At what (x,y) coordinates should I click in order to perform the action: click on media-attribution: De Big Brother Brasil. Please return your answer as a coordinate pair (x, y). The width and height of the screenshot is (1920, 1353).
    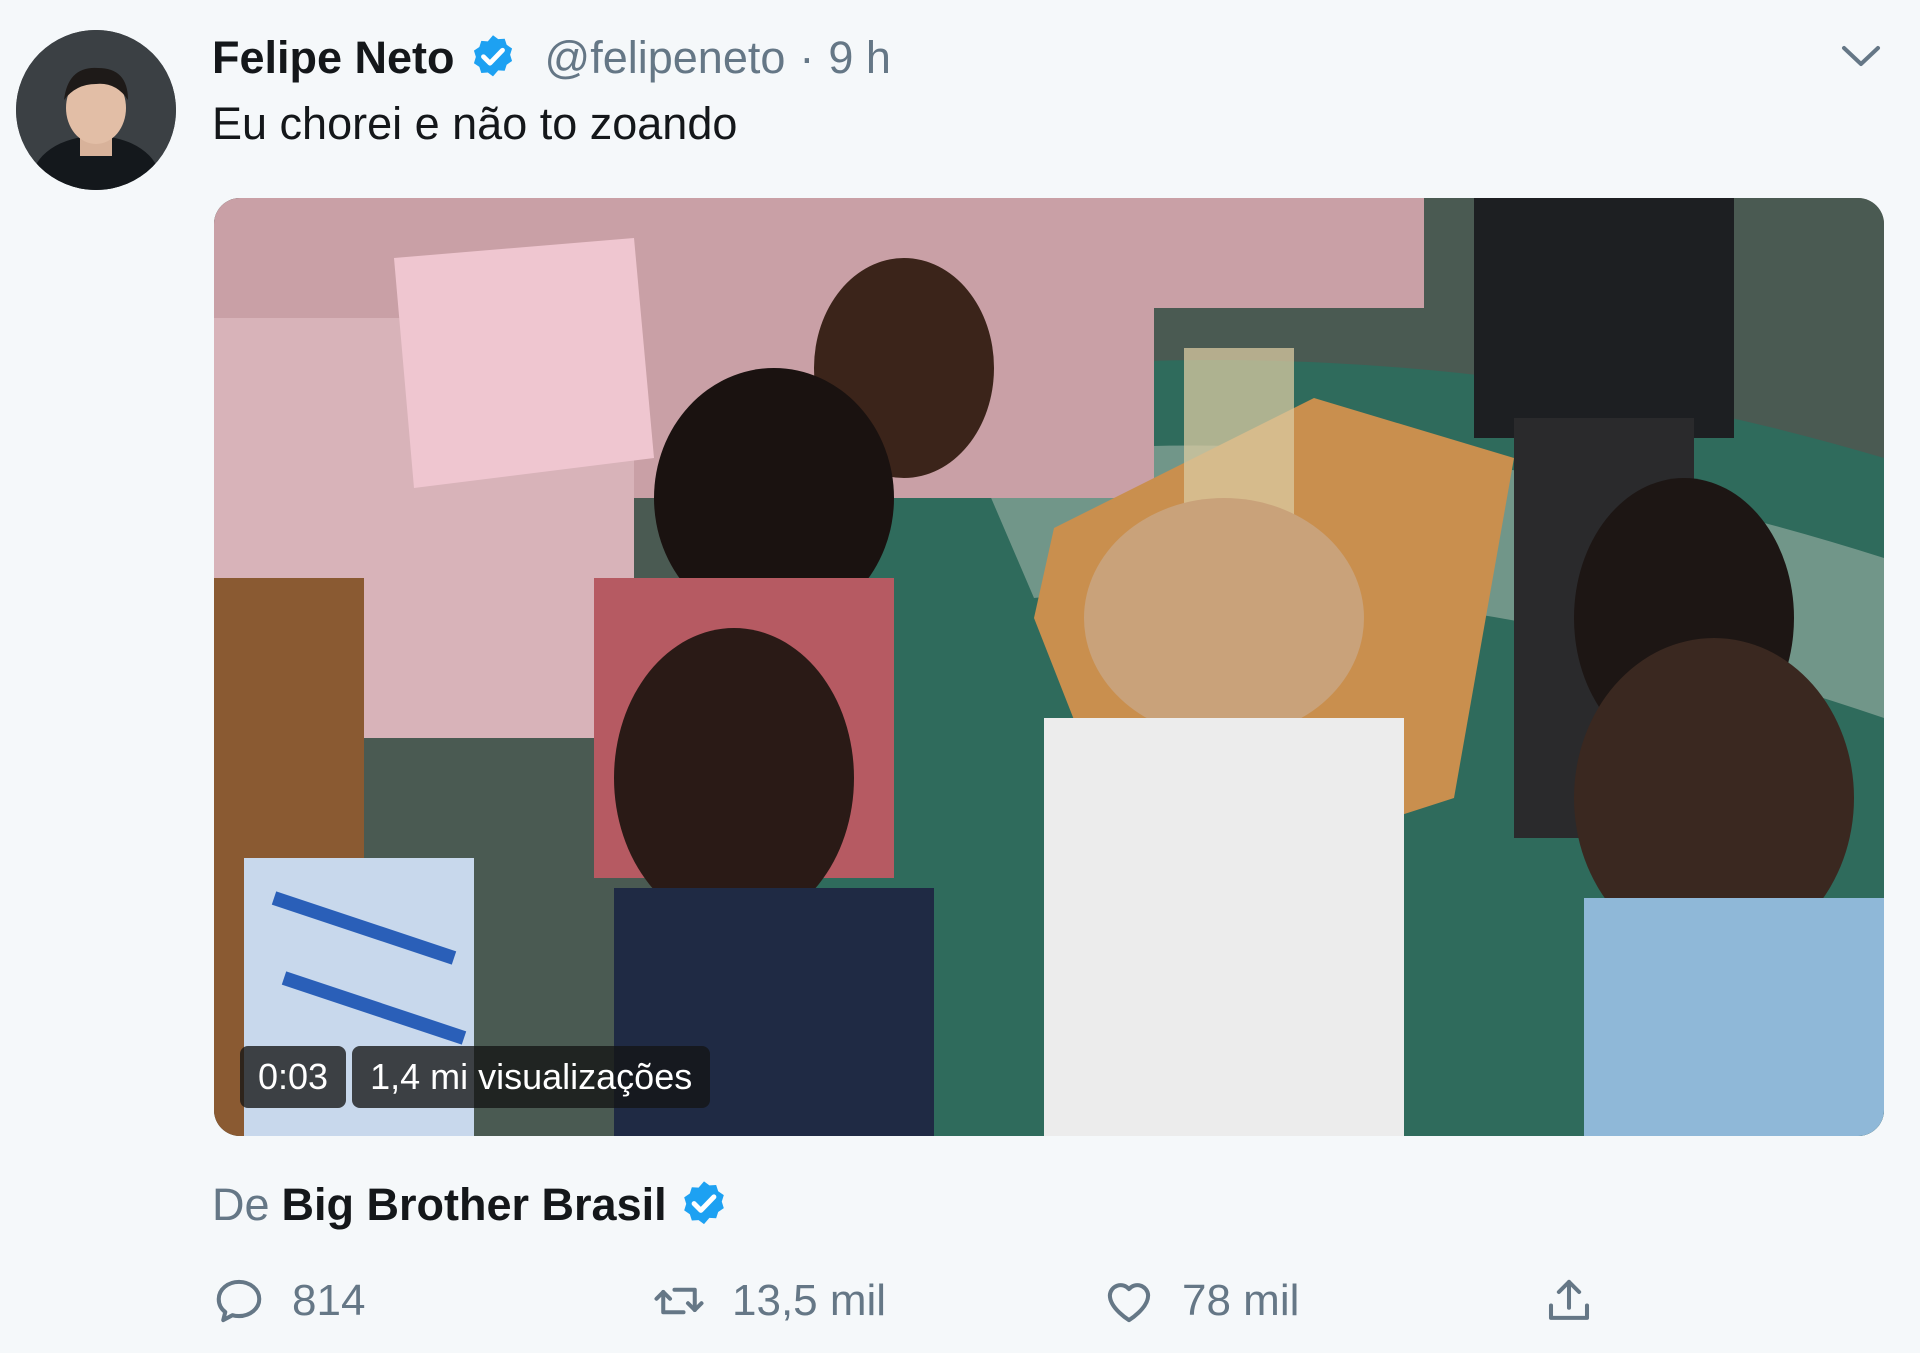
    Looking at the image, I should click on (471, 1205).